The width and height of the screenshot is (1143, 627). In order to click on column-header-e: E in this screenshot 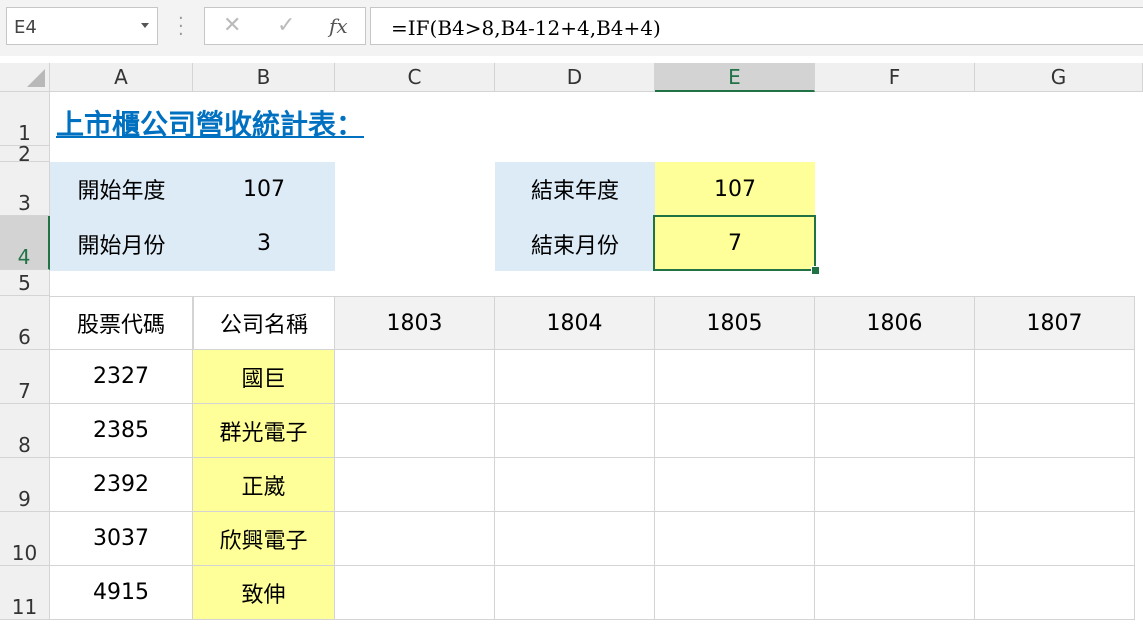, I will do `click(735, 77)`.